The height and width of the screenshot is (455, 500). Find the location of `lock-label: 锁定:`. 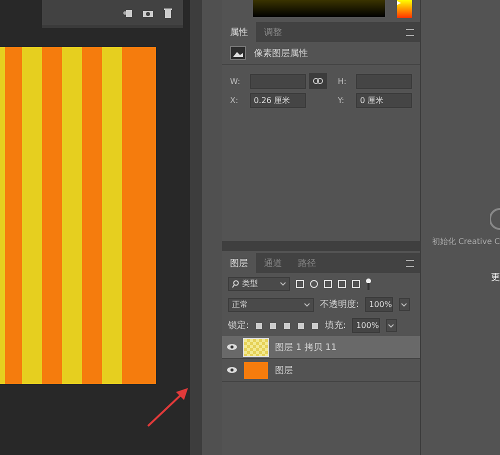

lock-label: 锁定: is located at coordinates (239, 326).